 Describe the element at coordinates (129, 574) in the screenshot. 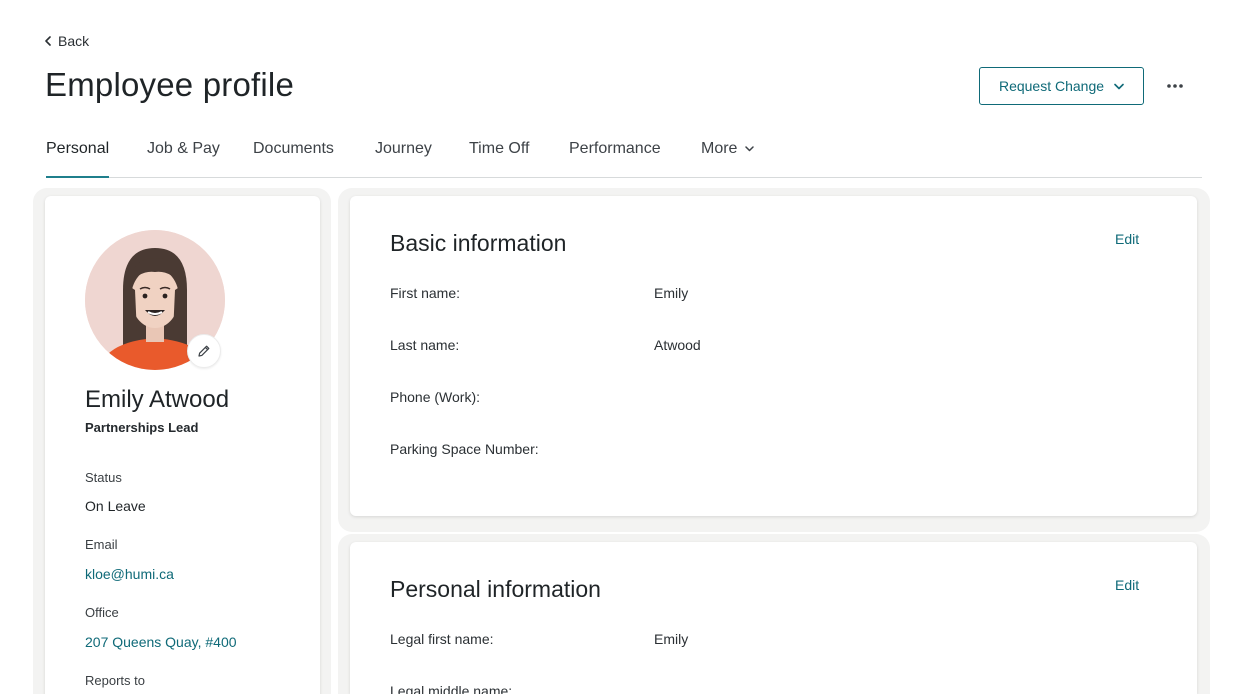

I see `email-link: kloe@humi.ca` at that location.